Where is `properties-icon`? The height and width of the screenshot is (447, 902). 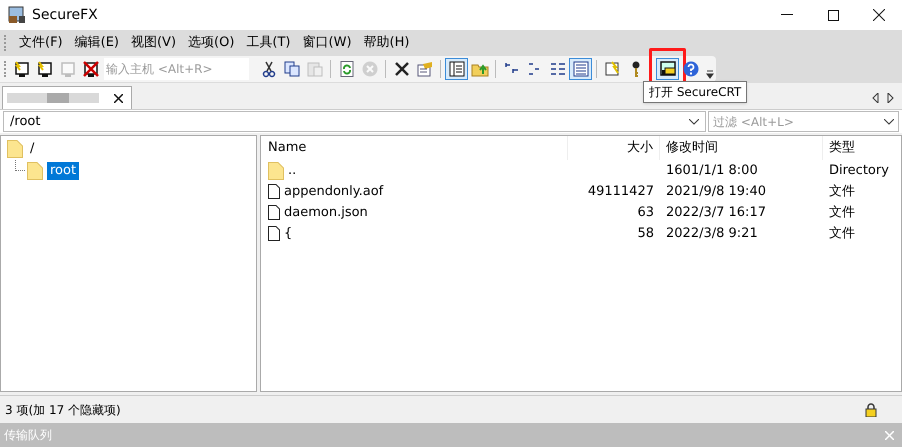
properties-icon is located at coordinates (425, 69).